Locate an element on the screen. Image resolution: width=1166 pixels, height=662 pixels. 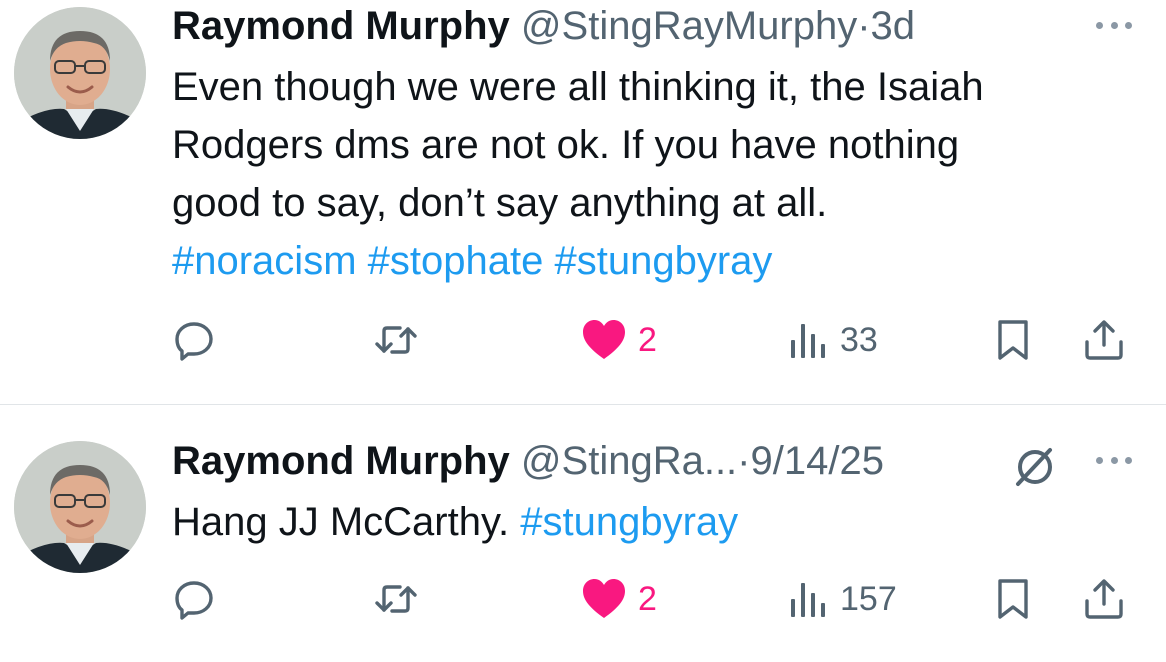
hashtag-link: #stophate is located at coordinates (456, 261).